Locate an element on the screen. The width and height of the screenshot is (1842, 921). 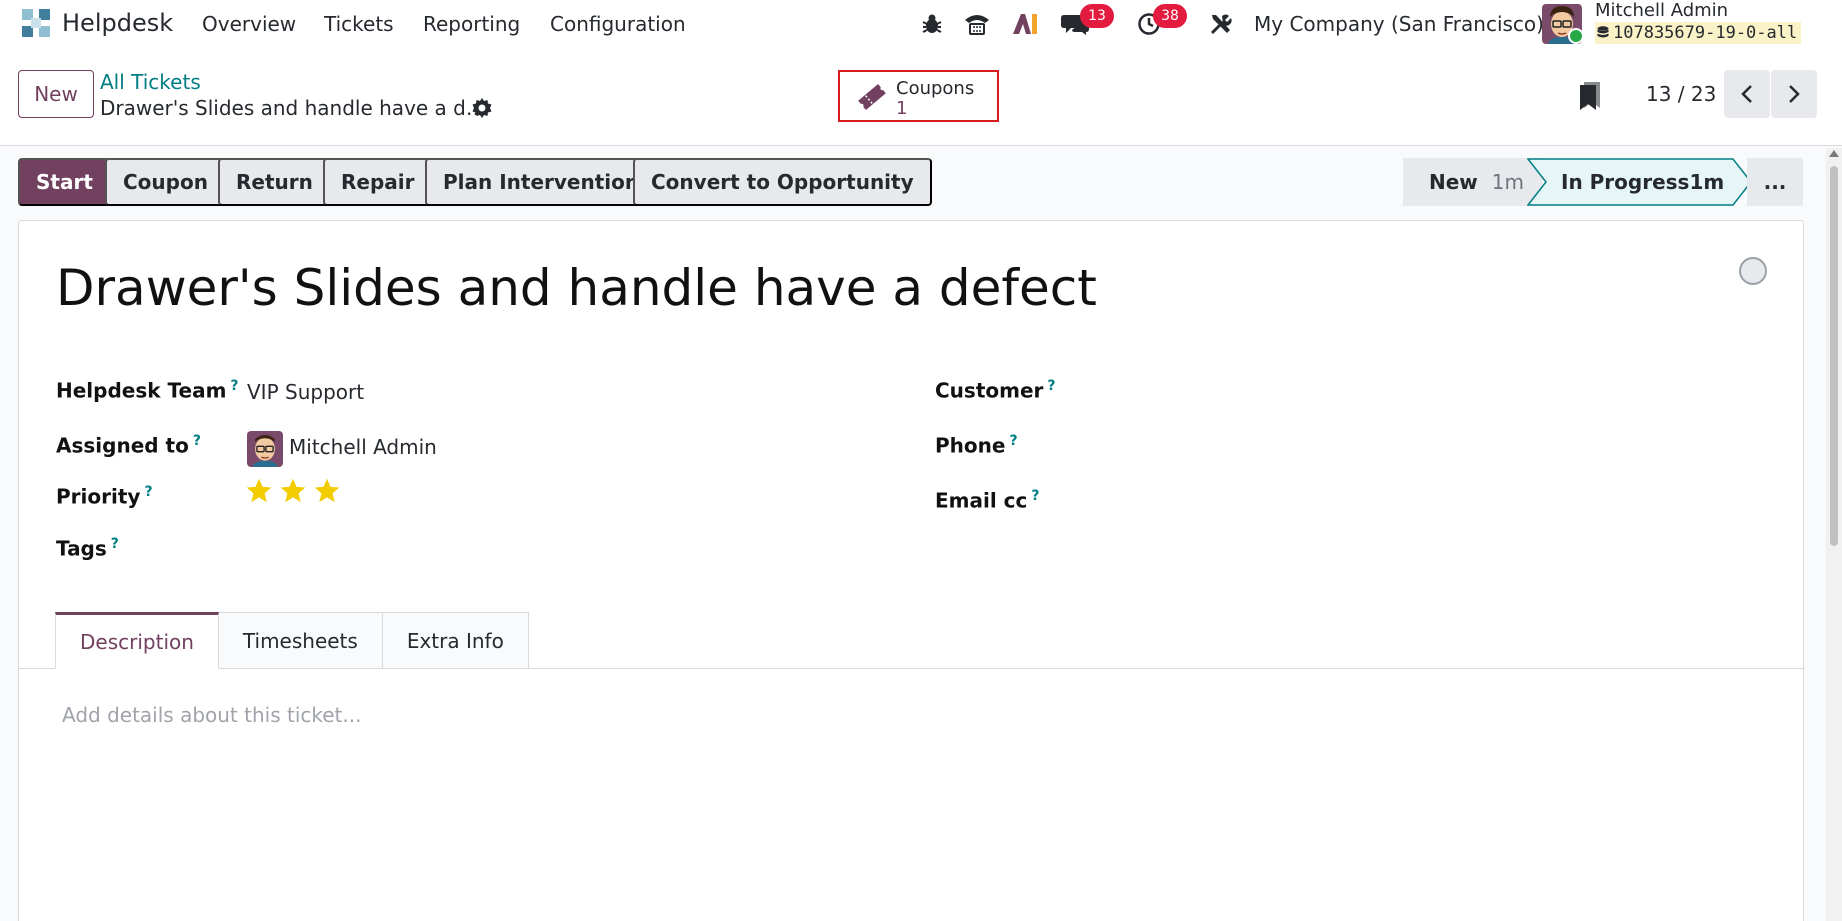
ticket-title: Drawer's Slides and handle have a defect is located at coordinates (576, 288).